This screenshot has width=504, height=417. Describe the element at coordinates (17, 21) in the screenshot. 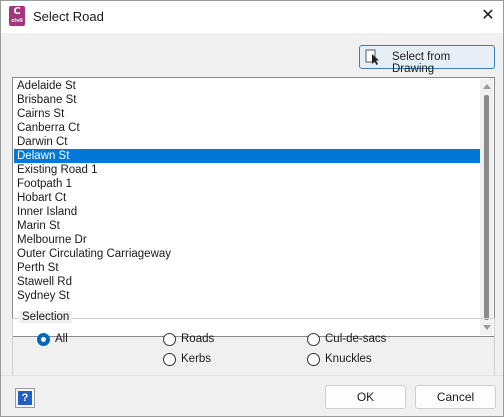

I see `app-icon-sub: civil` at that location.